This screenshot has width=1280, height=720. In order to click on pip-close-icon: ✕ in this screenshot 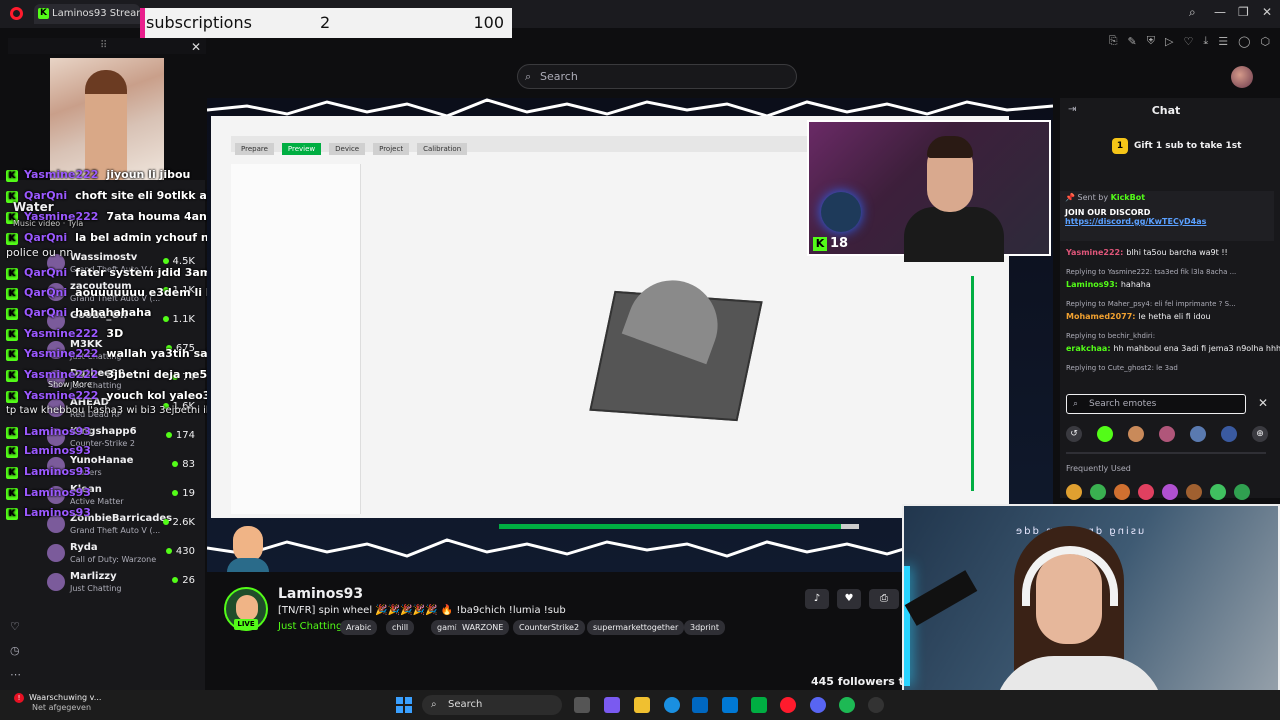, I will do `click(196, 47)`.